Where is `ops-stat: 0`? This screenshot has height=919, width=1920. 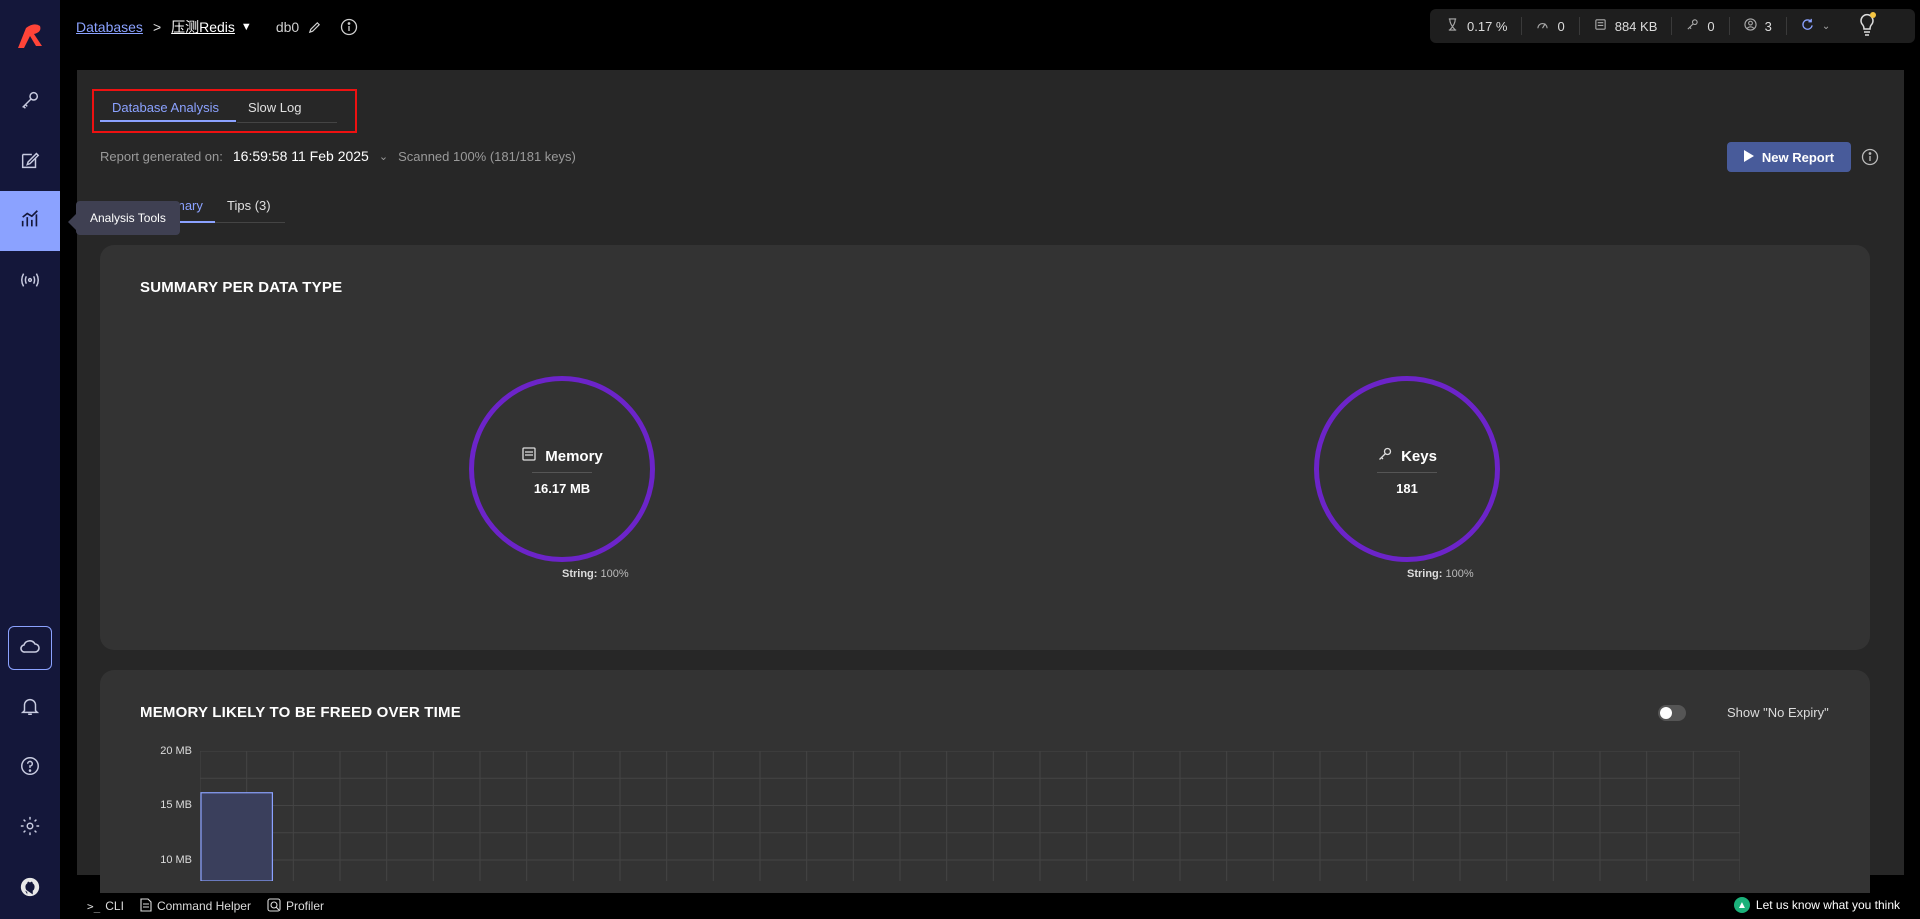 ops-stat: 0 is located at coordinates (1558, 26).